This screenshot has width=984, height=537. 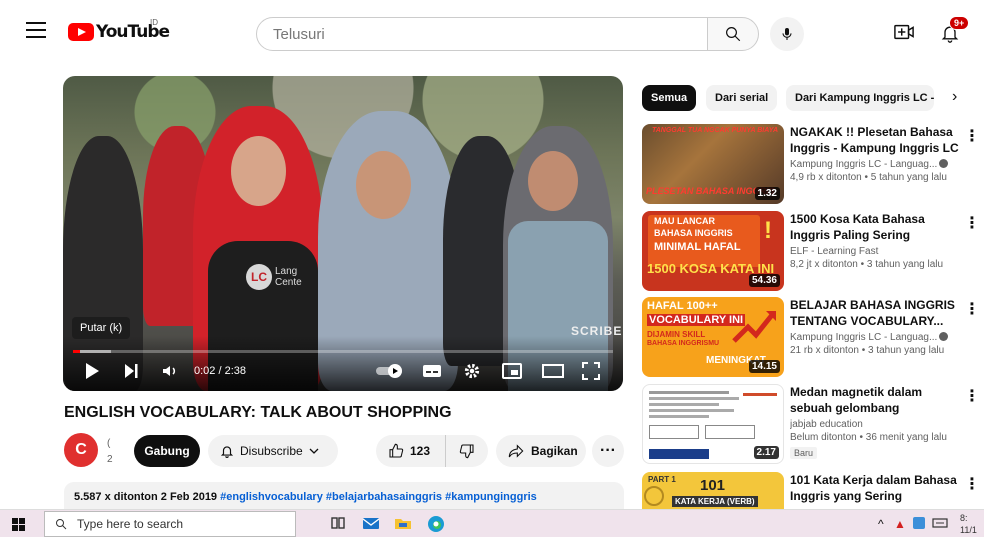 I want to click on like-button: 123, so click(x=411, y=451).